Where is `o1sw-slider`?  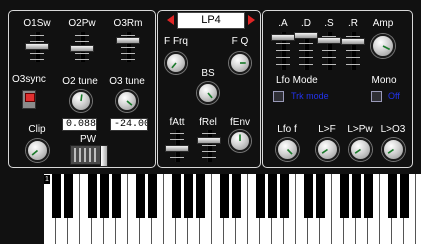 o1sw-slider is located at coordinates (37, 47).